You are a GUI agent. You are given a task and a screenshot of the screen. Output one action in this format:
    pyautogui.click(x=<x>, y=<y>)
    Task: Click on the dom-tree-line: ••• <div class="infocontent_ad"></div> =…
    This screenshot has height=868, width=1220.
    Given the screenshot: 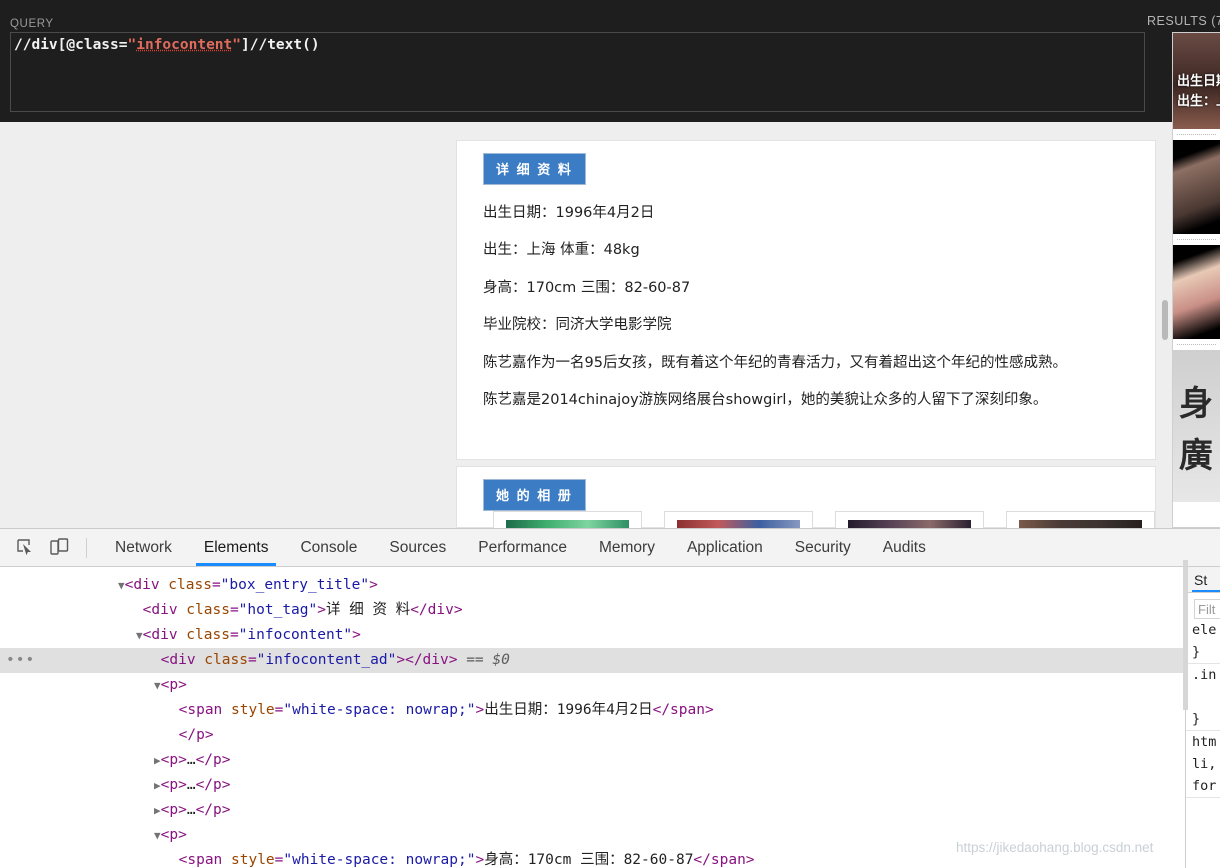 What is the action you would take?
    pyautogui.click(x=592, y=660)
    